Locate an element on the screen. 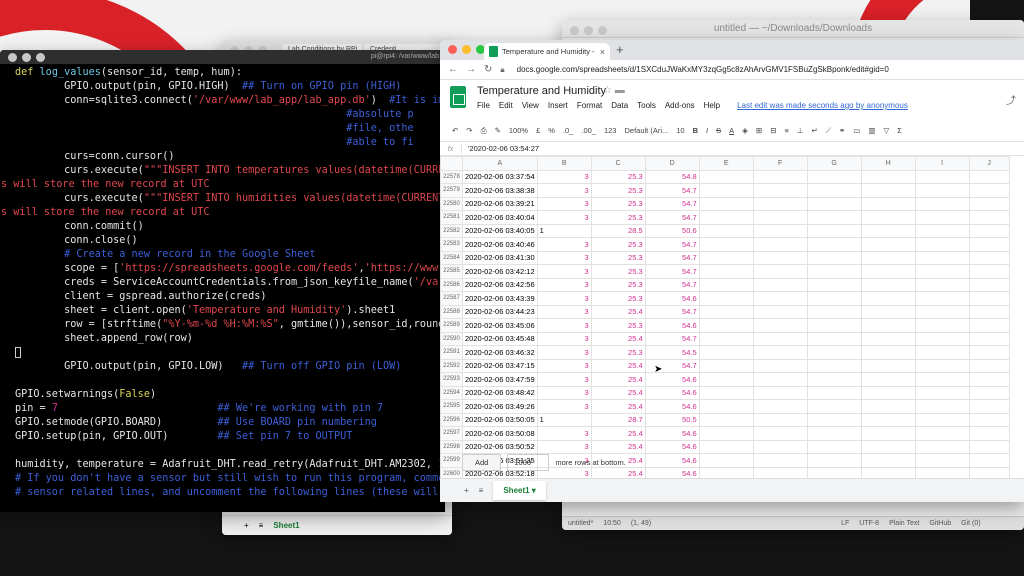  italic-icon: I is located at coordinates (707, 130).